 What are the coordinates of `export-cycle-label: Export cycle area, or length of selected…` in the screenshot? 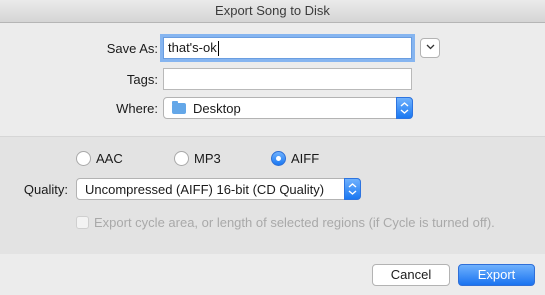 It's located at (294, 222).